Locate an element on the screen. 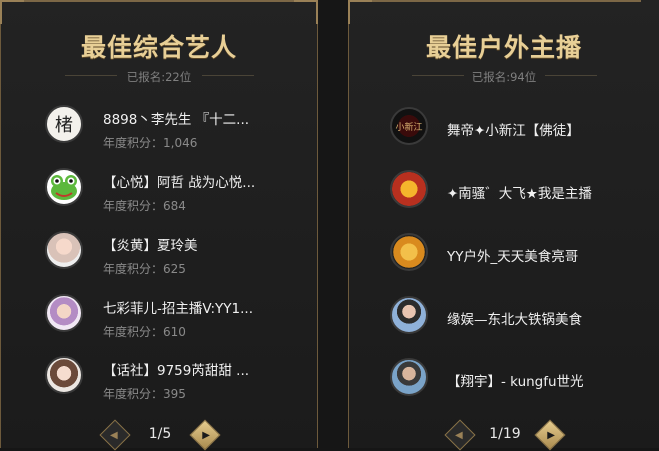  annual-score: 年度积分：1,046 is located at coordinates (150, 143).